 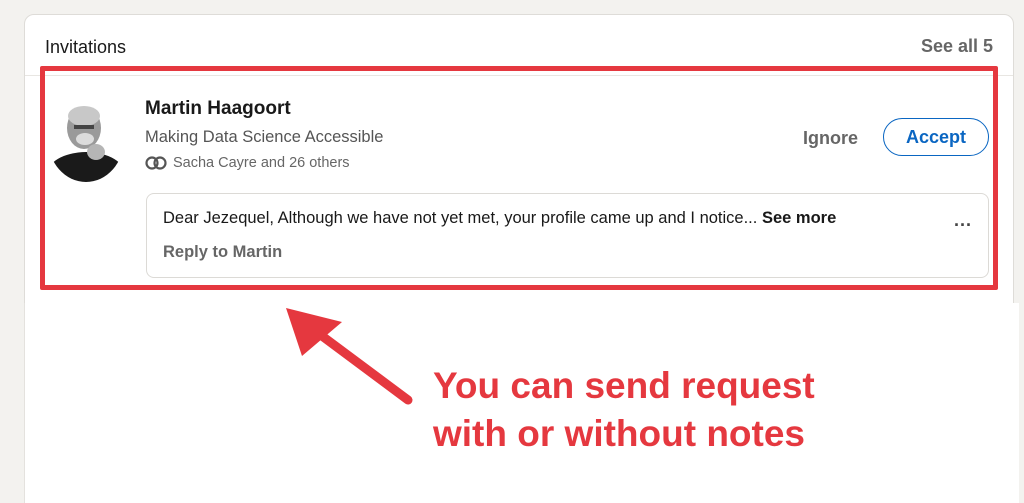 I want to click on annotation-arrow-icon, so click(x=349, y=356).